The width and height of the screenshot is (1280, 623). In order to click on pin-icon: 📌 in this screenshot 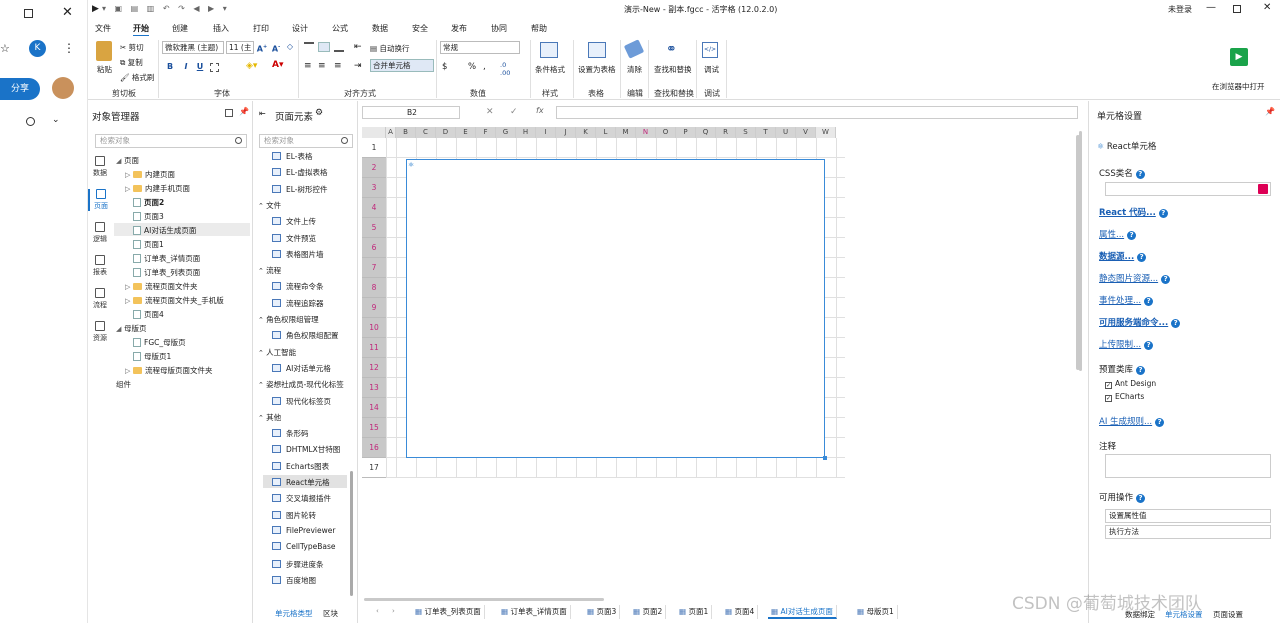, I will do `click(244, 111)`.